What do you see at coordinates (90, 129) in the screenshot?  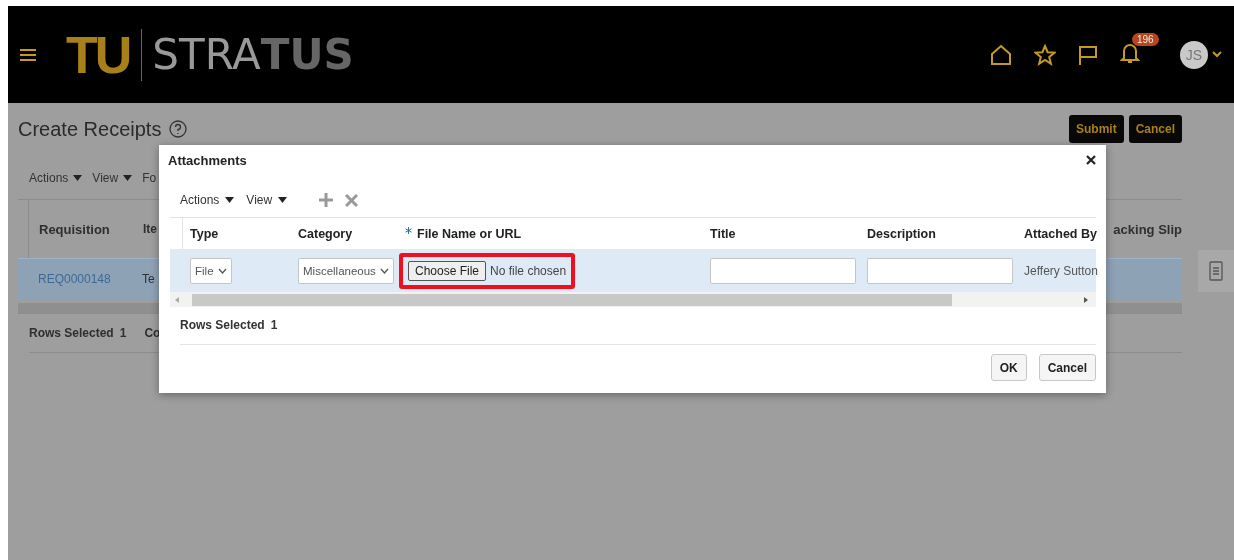 I see `page-title: Create Receipts` at bounding box center [90, 129].